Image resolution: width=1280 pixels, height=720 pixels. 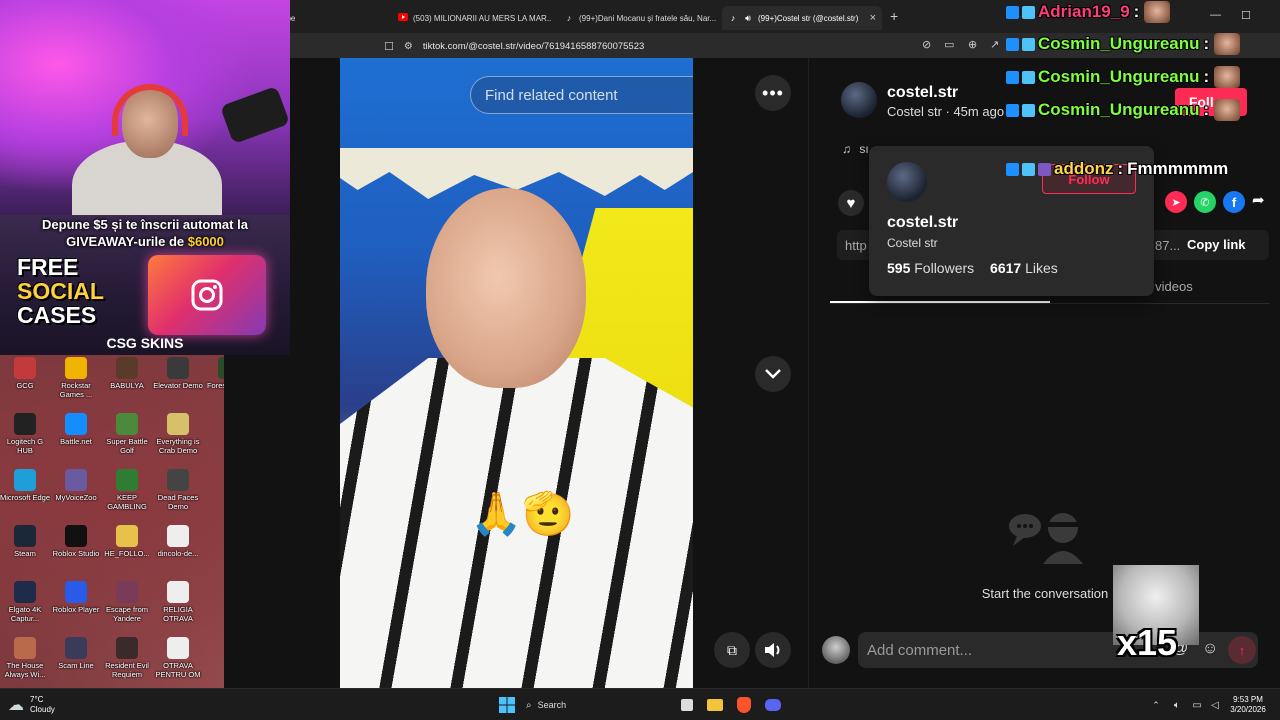 What do you see at coordinates (48, 267) in the screenshot?
I see `promo-big-1: FREE` at bounding box center [48, 267].